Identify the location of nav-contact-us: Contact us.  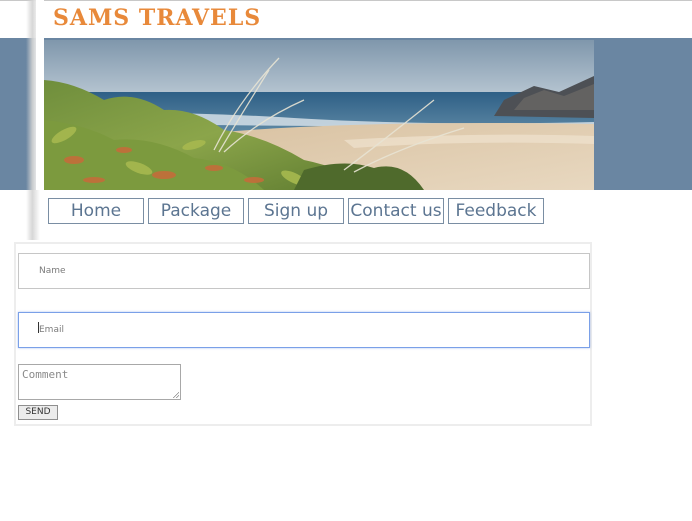
(396, 211).